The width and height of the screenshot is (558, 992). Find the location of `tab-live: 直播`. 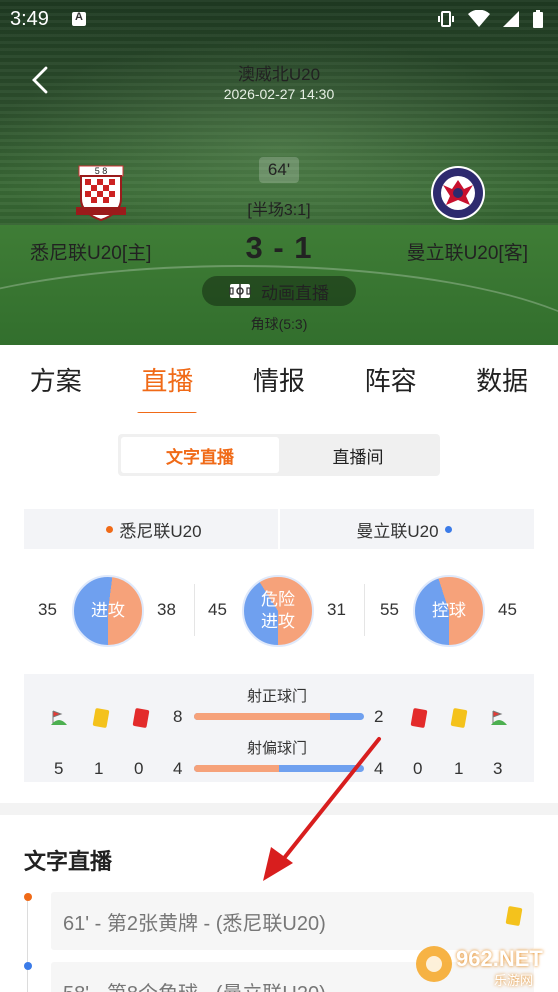

tab-live: 直播 is located at coordinates (167, 388).